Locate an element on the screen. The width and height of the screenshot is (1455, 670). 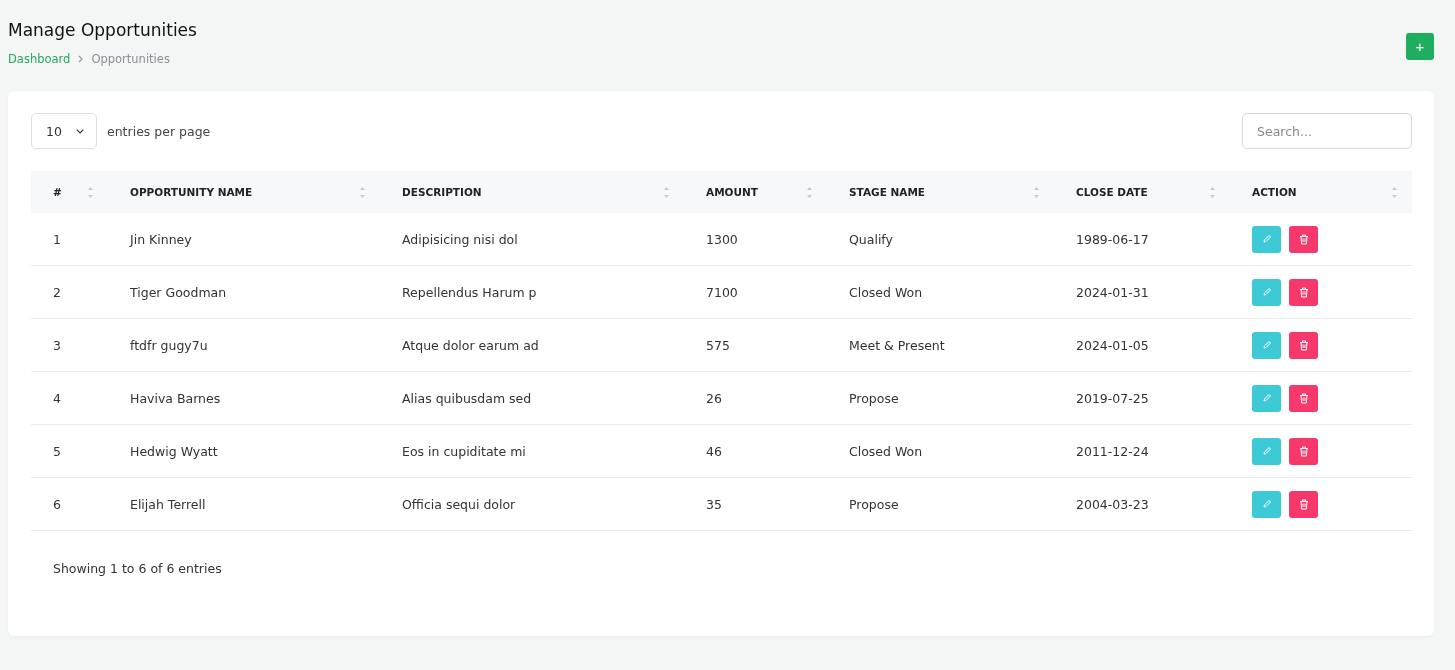
breadcrumb-current: Opportunities is located at coordinates (130, 59).